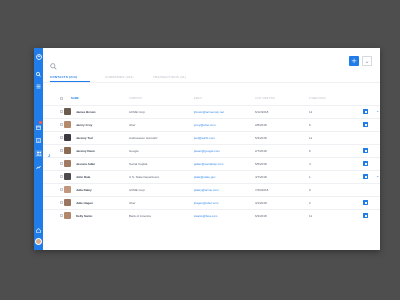 The height and width of the screenshot is (300, 400). What do you see at coordinates (169, 77) in the screenshot?
I see `tab-transactions: Transactions (41)` at bounding box center [169, 77].